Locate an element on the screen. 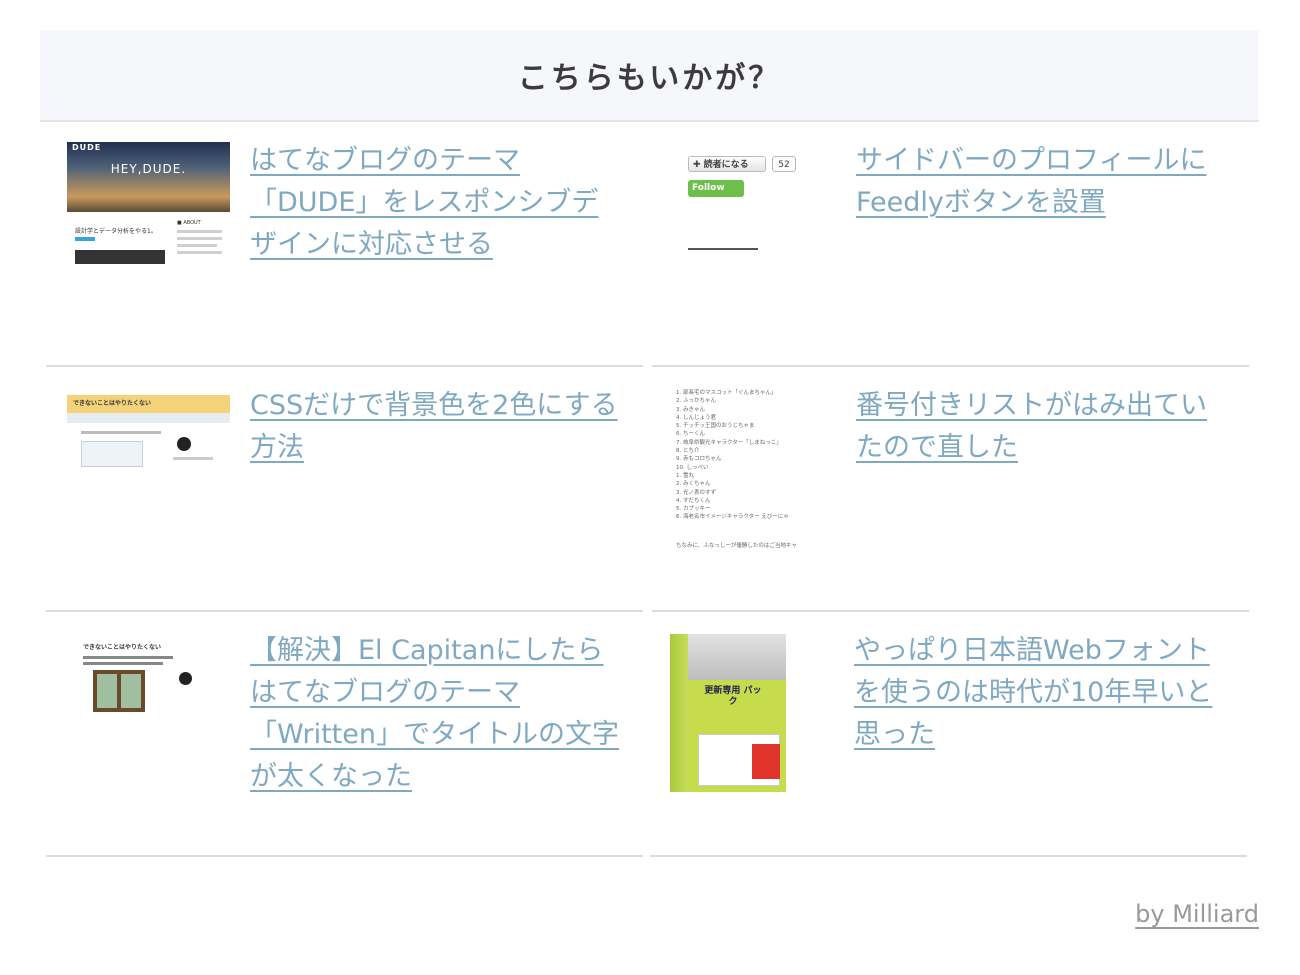 The image size is (1300, 975). thumbnail-post-heading: 設計学とデータ分析をやる1。 is located at coordinates (116, 231).